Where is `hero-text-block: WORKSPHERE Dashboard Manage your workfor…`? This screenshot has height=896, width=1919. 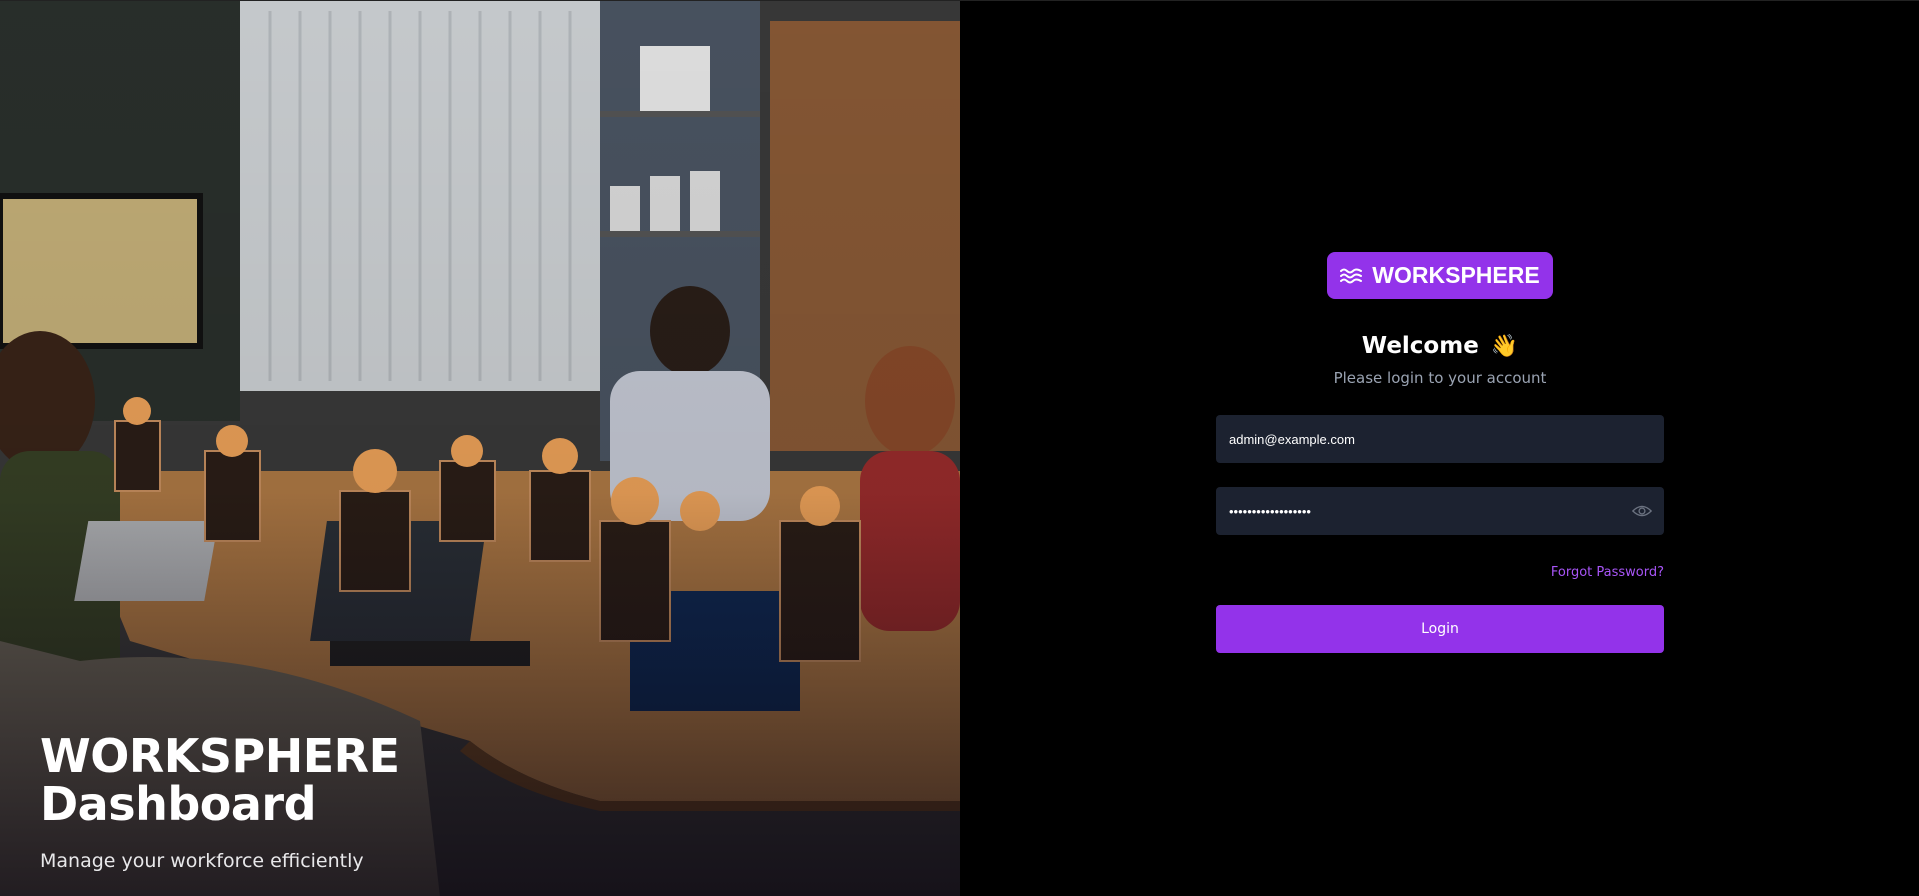 hero-text-block: WORKSPHERE Dashboard Manage your workfor… is located at coordinates (220, 802).